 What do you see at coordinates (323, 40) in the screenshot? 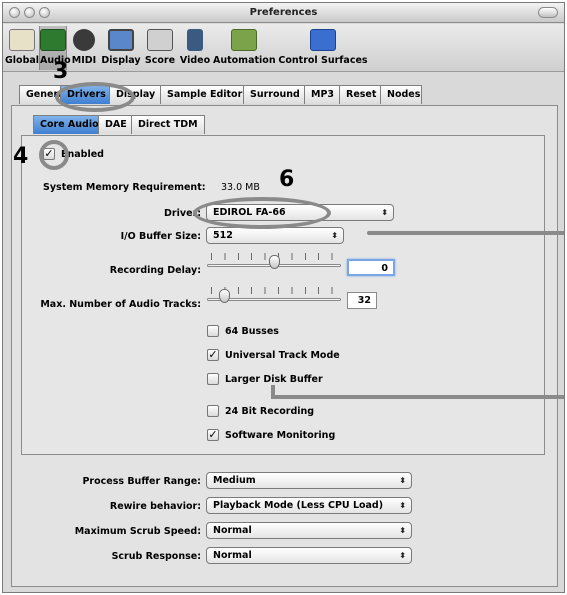
I see `control-surfaces-icon` at bounding box center [323, 40].